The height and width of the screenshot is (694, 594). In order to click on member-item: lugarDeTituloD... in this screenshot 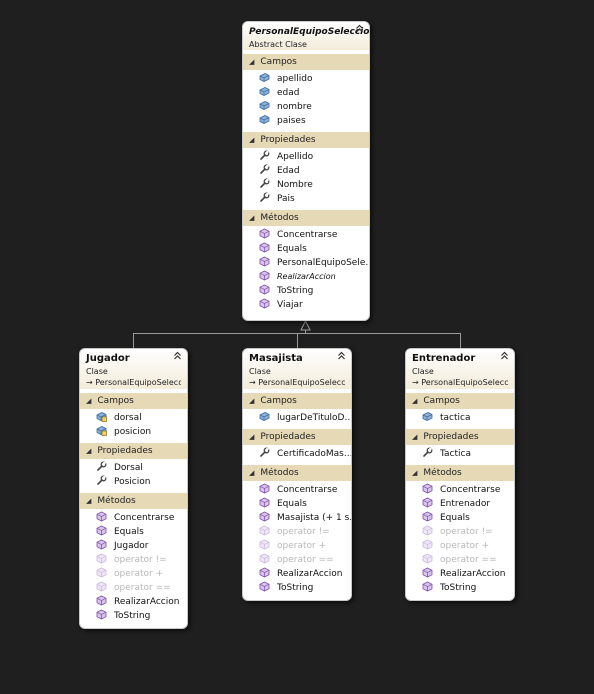, I will do `click(297, 418)`.